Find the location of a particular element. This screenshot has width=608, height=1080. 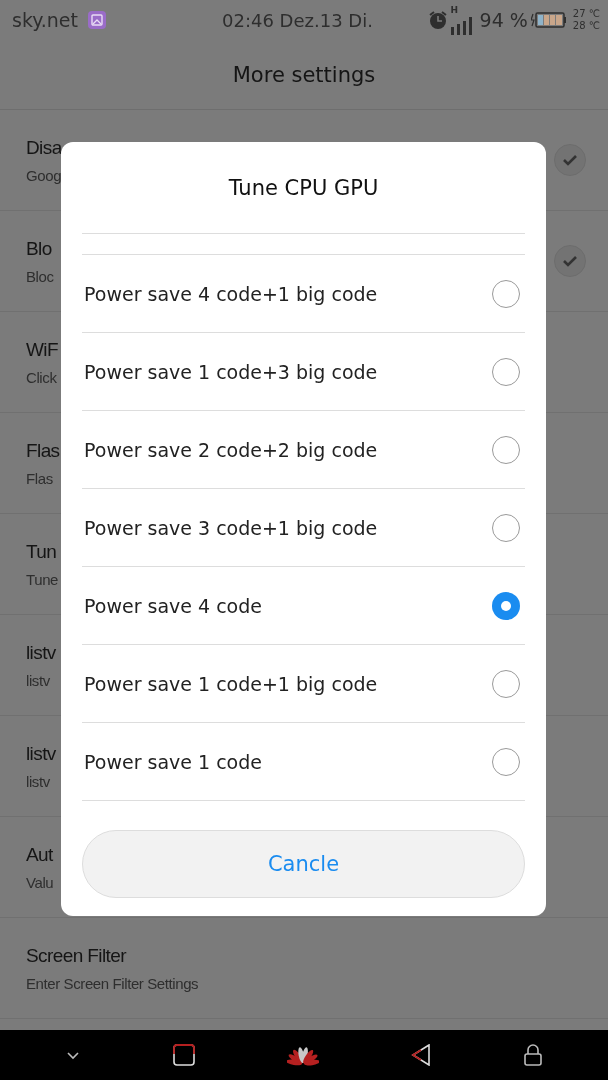

setting-subtitle: Enter Screen Filter Settings is located at coordinates (112, 983).